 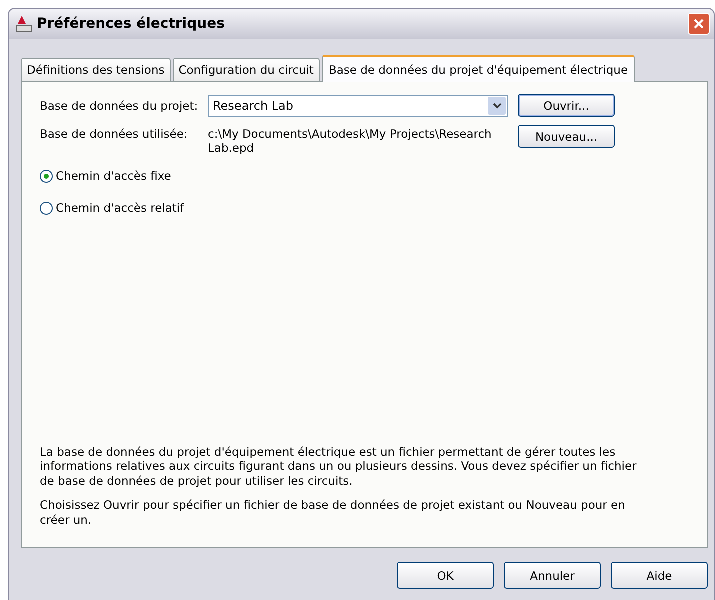 I want to click on tab: Configuration du circuit, so click(x=246, y=69).